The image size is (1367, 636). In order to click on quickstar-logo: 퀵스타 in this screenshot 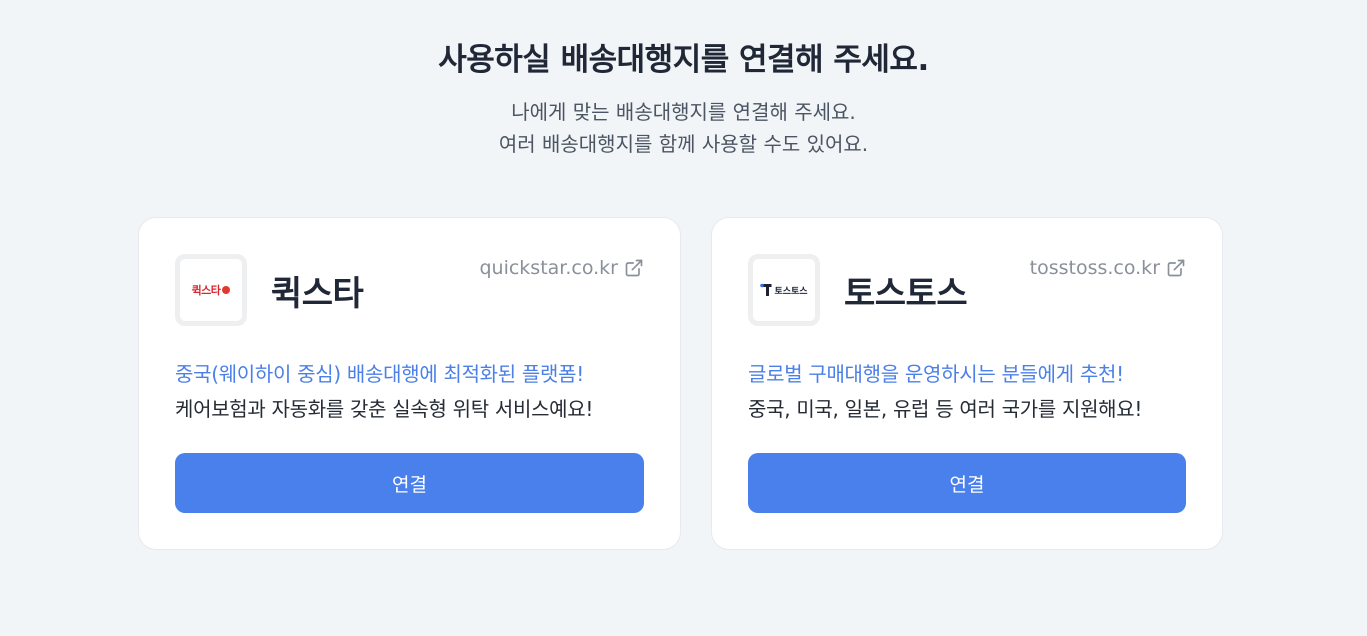, I will do `click(211, 290)`.